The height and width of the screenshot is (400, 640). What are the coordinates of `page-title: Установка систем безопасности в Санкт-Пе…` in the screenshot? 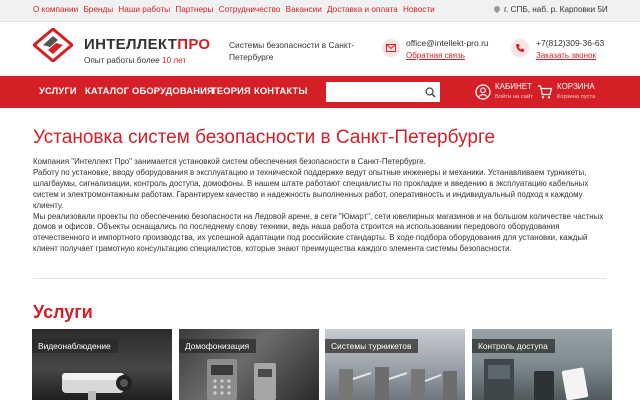 It's located at (264, 137).